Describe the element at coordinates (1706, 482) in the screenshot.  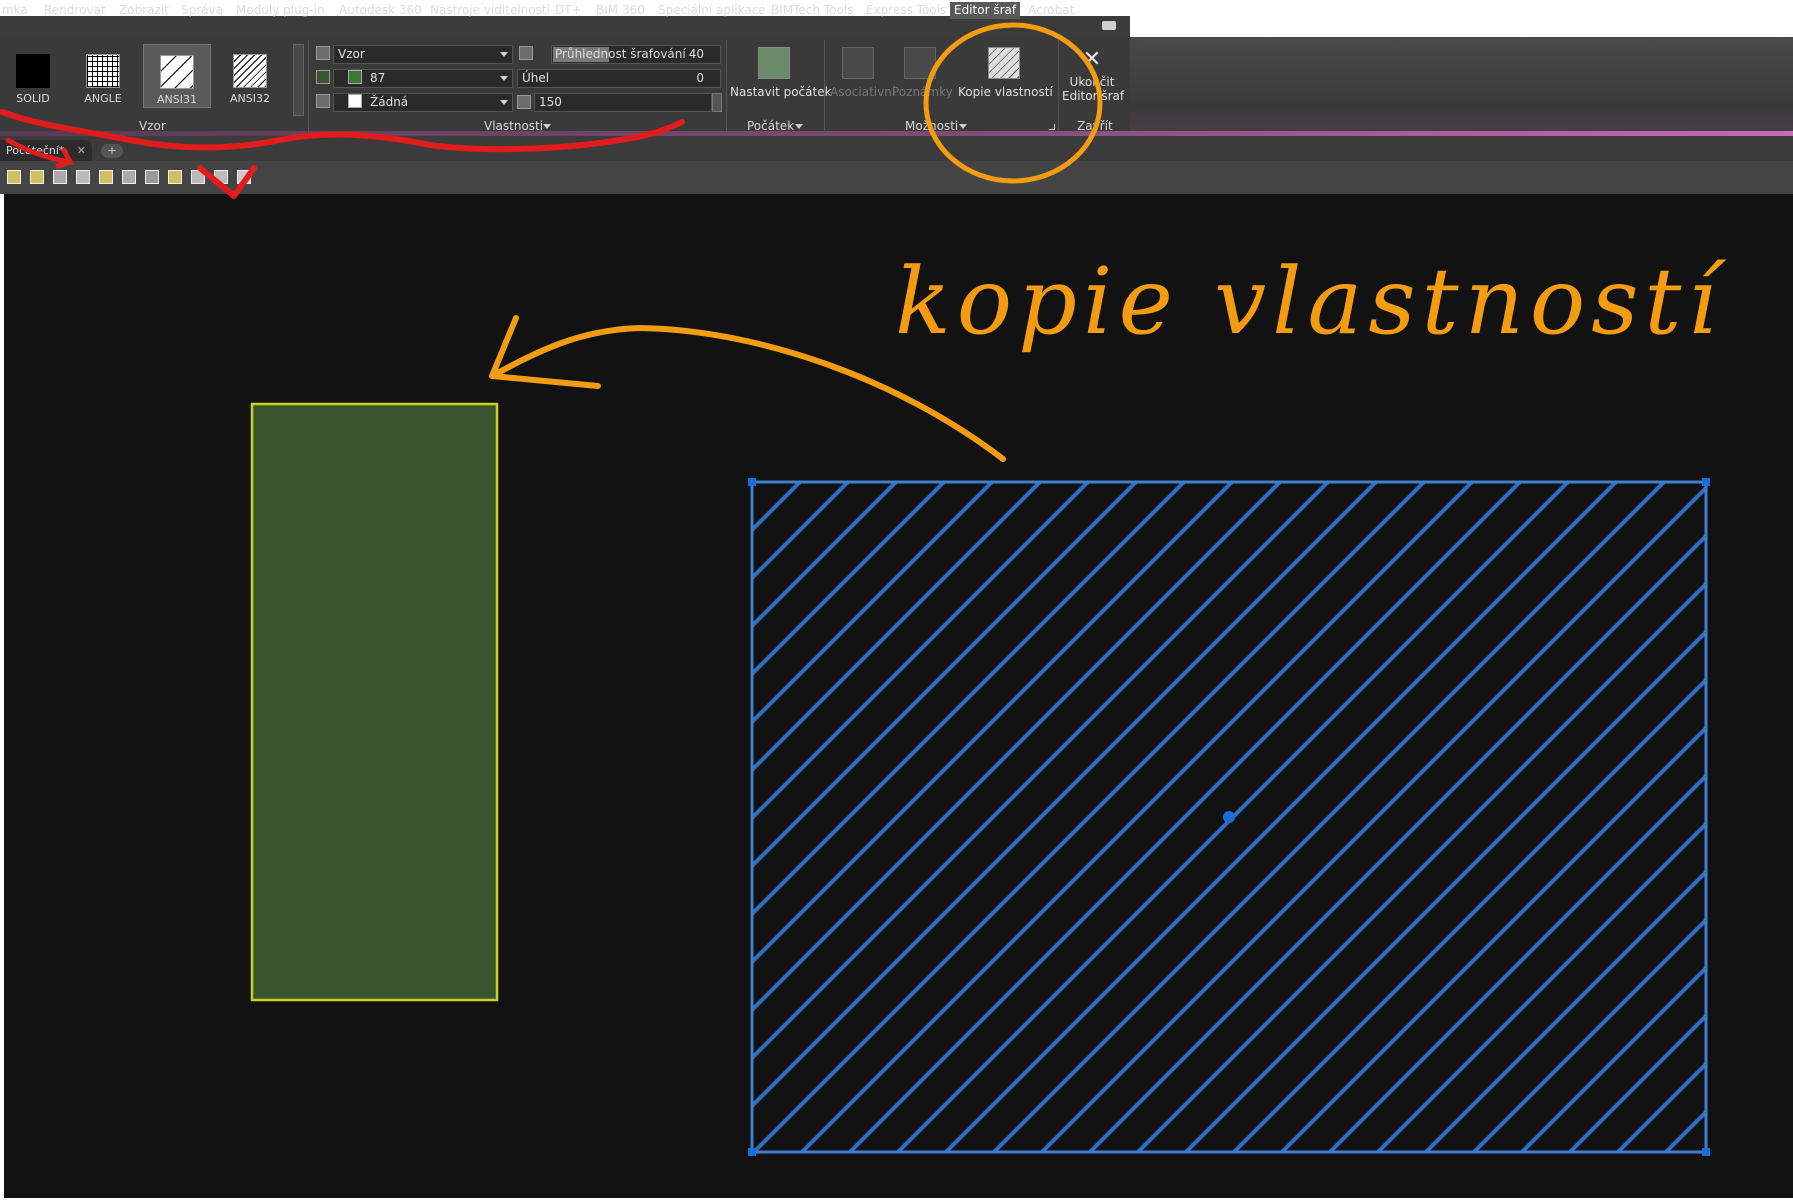
I see `grip-top-right` at that location.